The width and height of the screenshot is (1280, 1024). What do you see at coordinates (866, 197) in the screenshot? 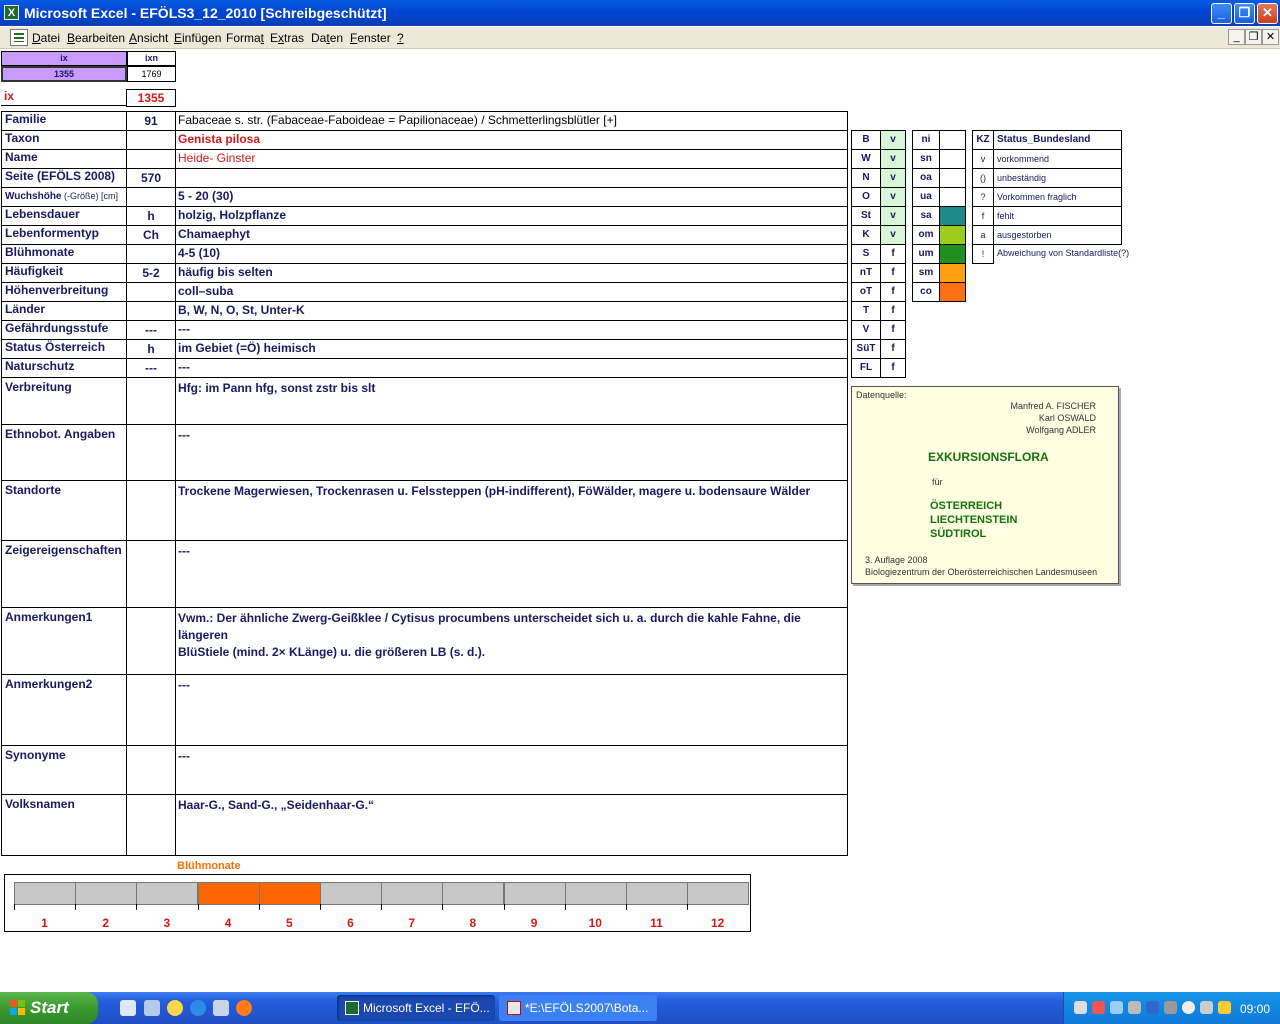
I see `state-code: O` at bounding box center [866, 197].